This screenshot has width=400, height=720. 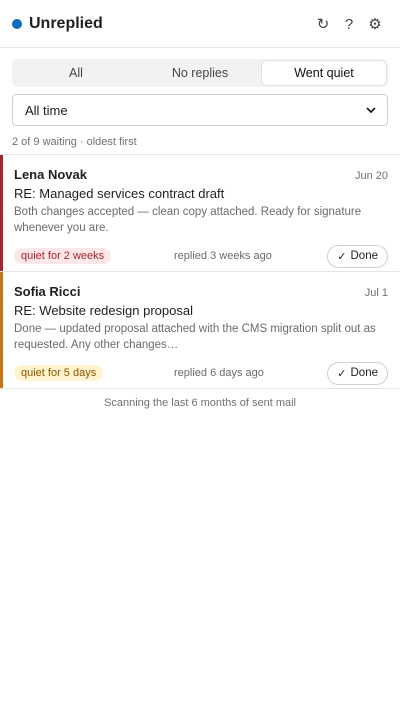 I want to click on tab-no-replies: No replies, so click(x=200, y=73).